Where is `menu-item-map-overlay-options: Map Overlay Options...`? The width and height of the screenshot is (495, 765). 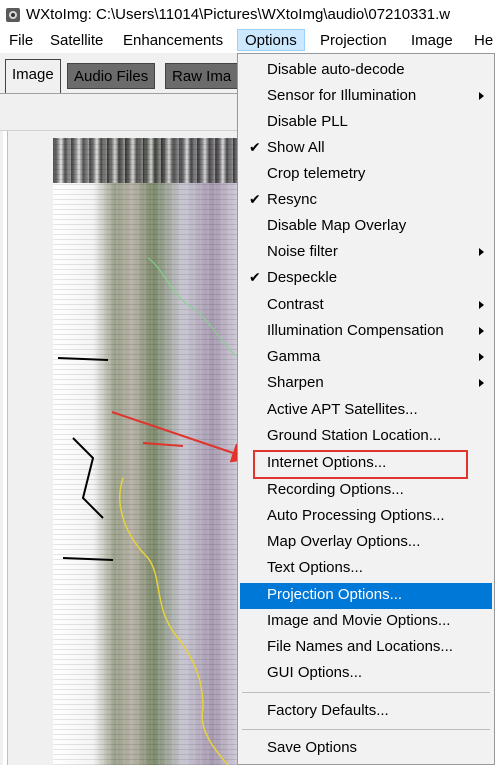 menu-item-map-overlay-options: Map Overlay Options... is located at coordinates (366, 543).